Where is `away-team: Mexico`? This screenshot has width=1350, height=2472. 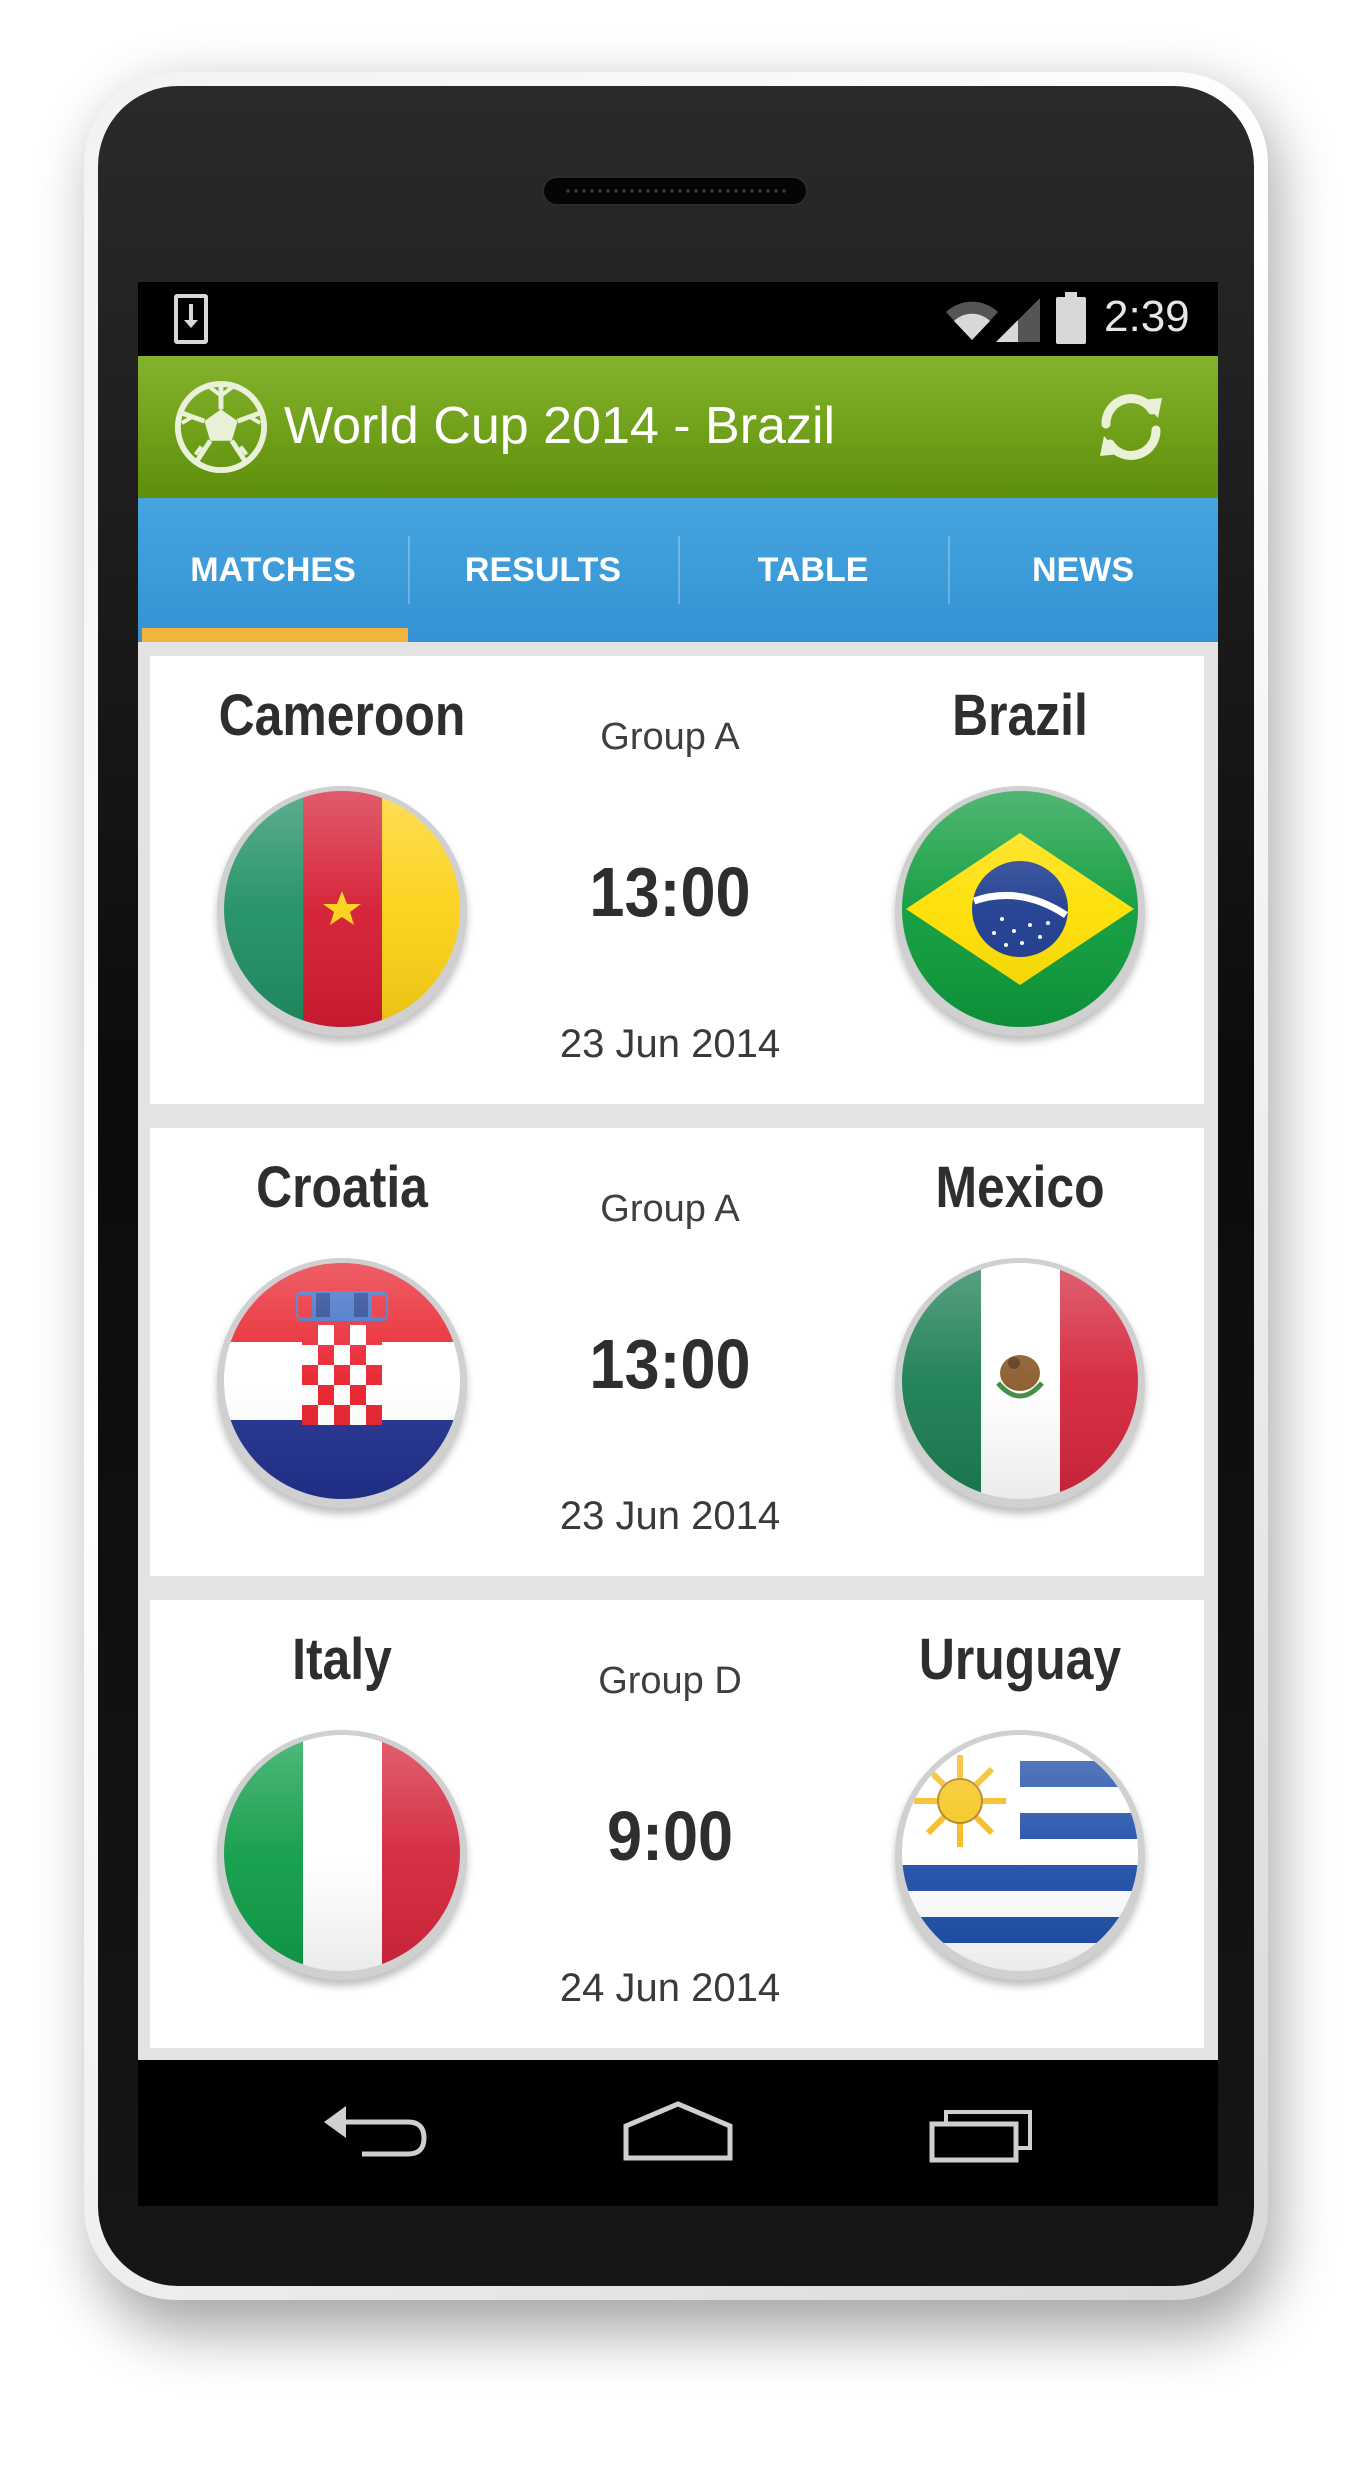 away-team: Mexico is located at coordinates (1020, 1352).